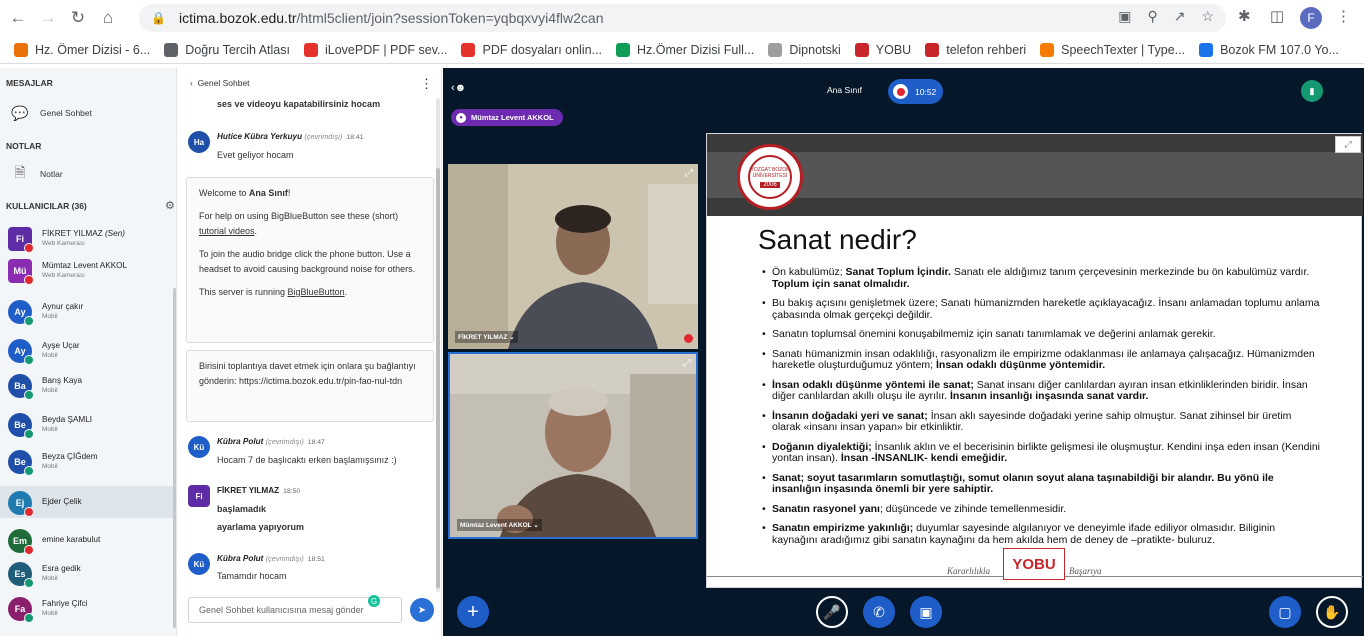  Describe the element at coordinates (18, 18) in the screenshot. I see `back-arrow-icon: ←` at that location.